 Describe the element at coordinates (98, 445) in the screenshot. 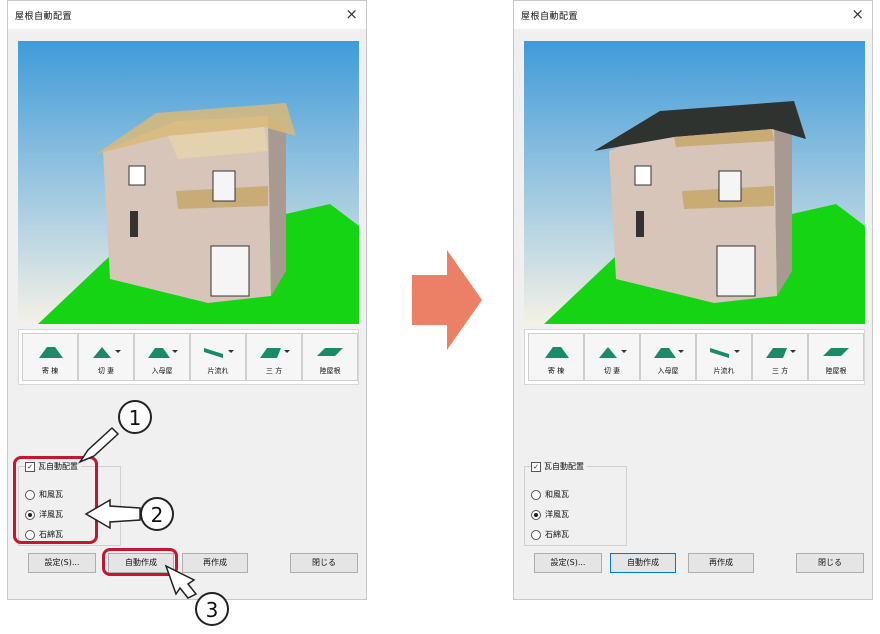

I see `callout-1-arrow-icon` at that location.